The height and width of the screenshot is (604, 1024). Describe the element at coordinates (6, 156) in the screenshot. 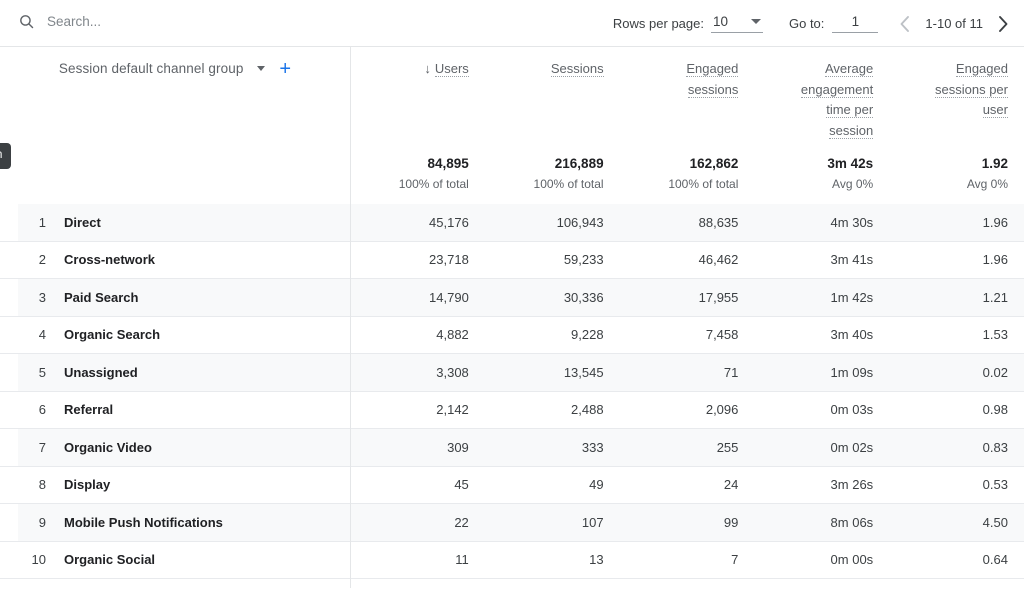

I see `hover-tooltip: ion` at that location.